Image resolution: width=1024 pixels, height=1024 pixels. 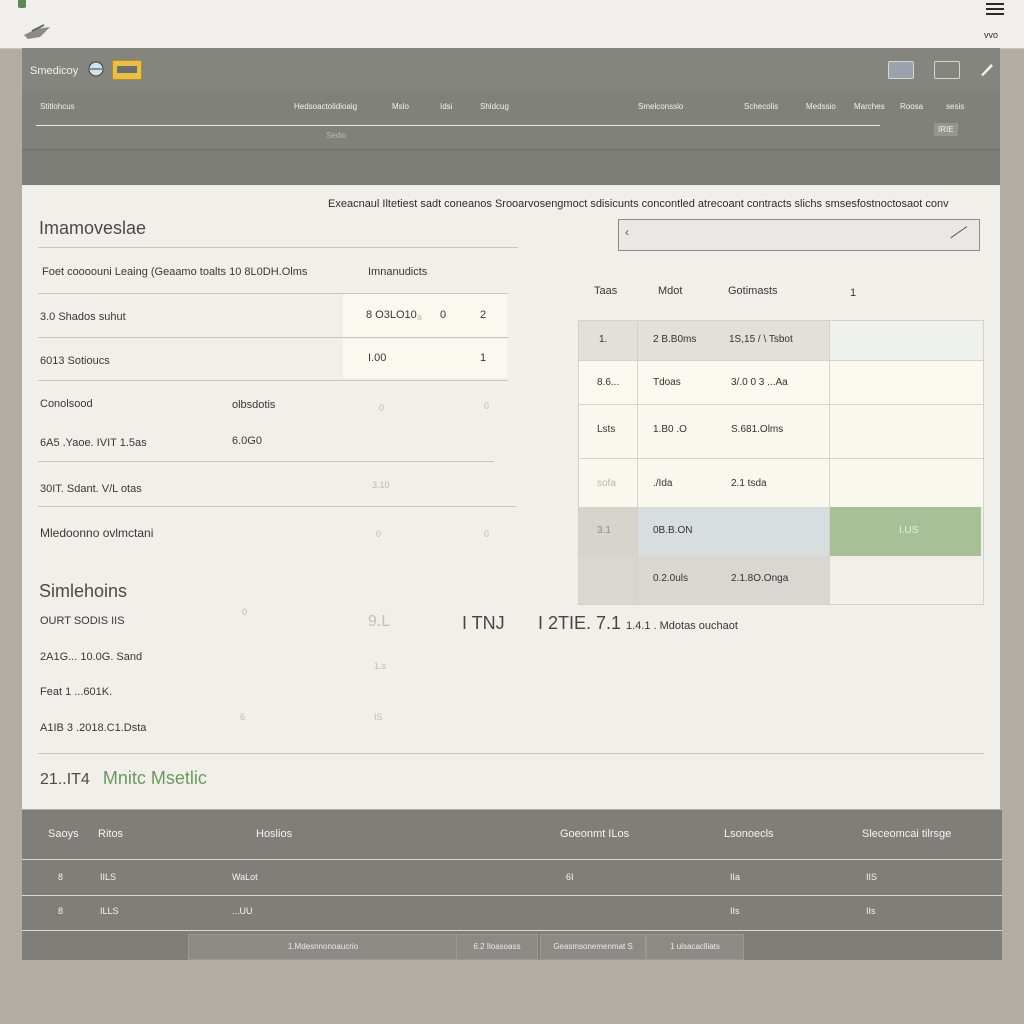 I want to click on grid-cell: 2.1.8O.Onga, so click(x=759, y=578).